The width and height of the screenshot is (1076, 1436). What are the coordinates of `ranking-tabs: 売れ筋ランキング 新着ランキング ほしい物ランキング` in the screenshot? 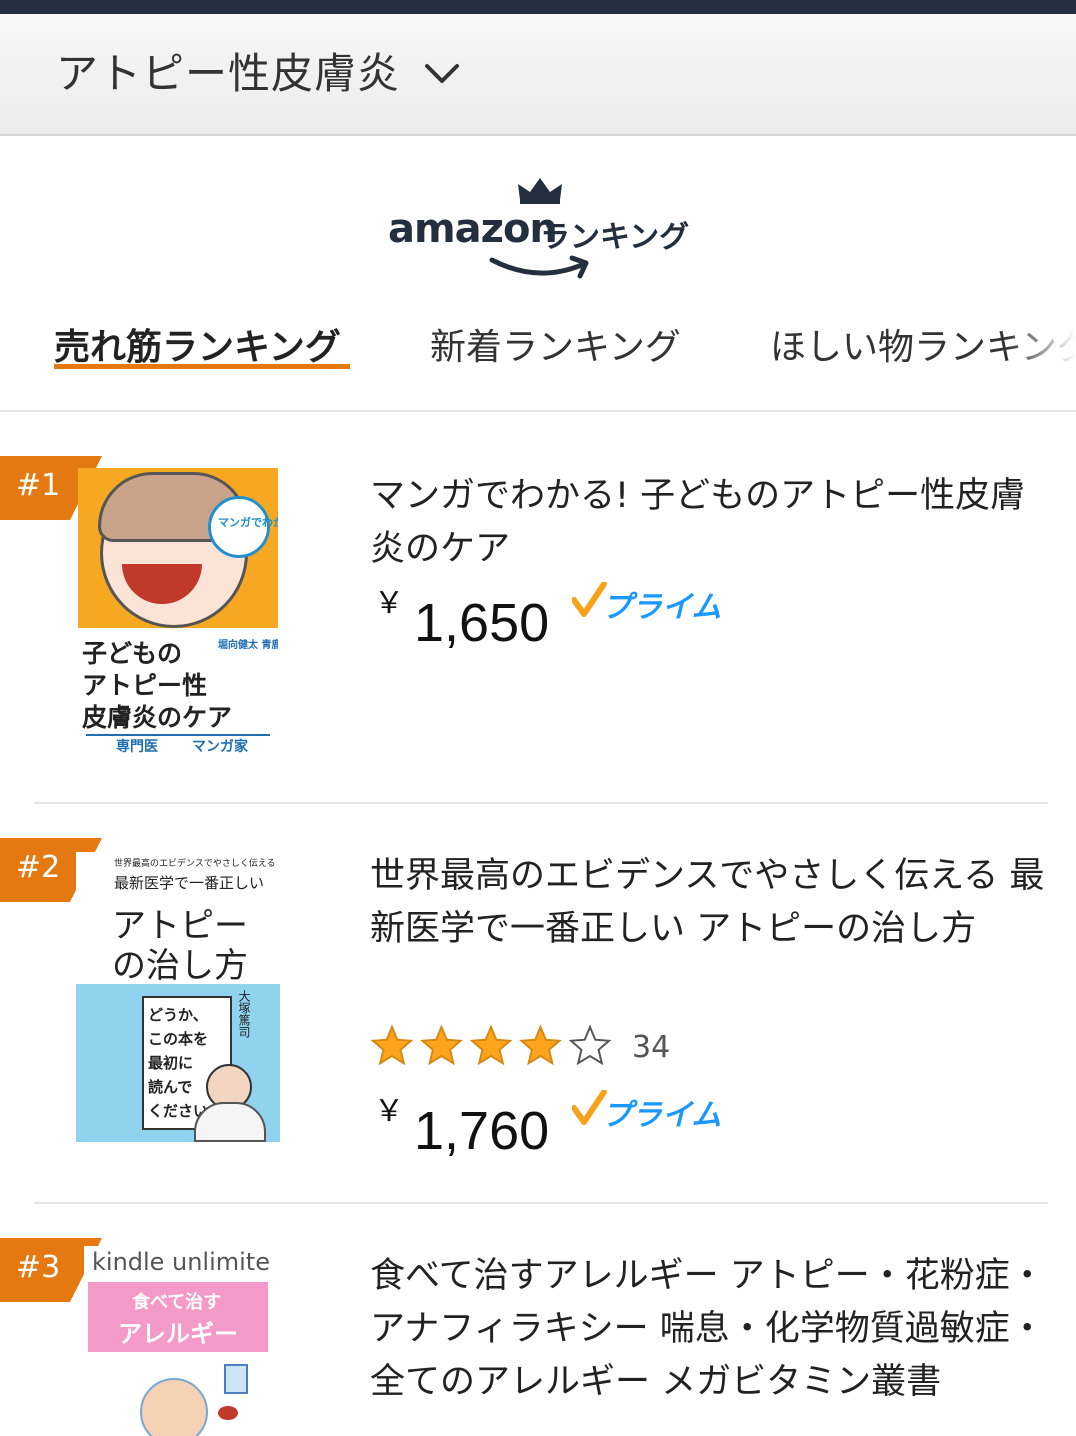 It's located at (538, 362).